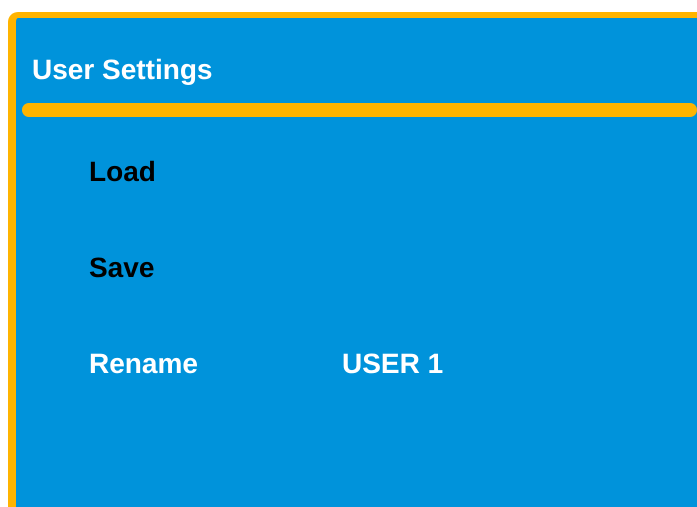 The image size is (697, 507). What do you see at coordinates (215, 172) in the screenshot?
I see `menu-item: Load` at bounding box center [215, 172].